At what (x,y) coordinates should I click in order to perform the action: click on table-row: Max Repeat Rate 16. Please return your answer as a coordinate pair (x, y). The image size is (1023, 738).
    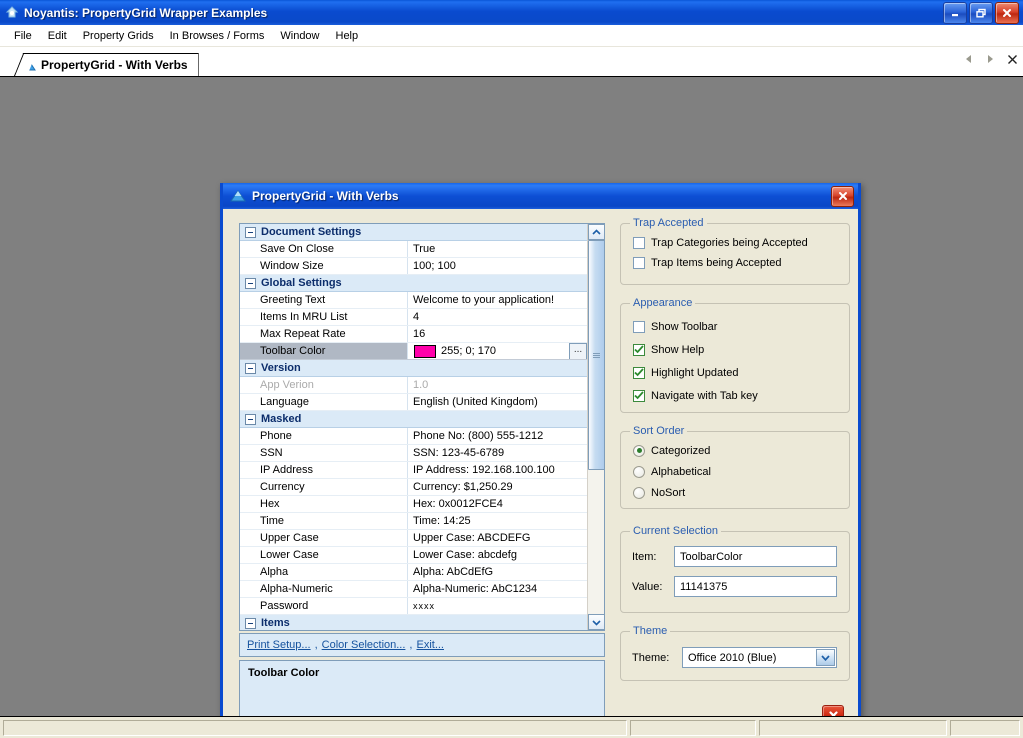
    Looking at the image, I should click on (414, 334).